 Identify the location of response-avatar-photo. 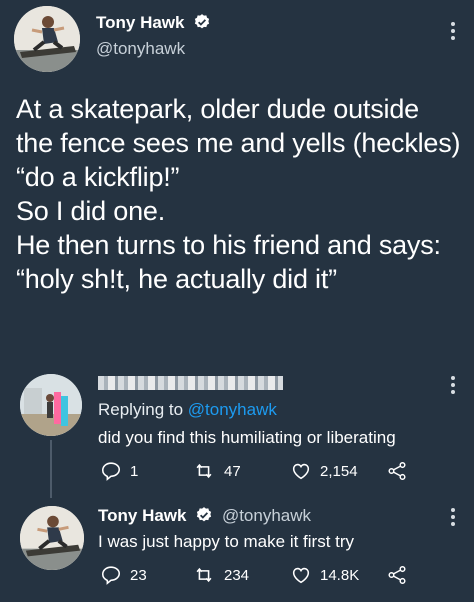
(52, 538).